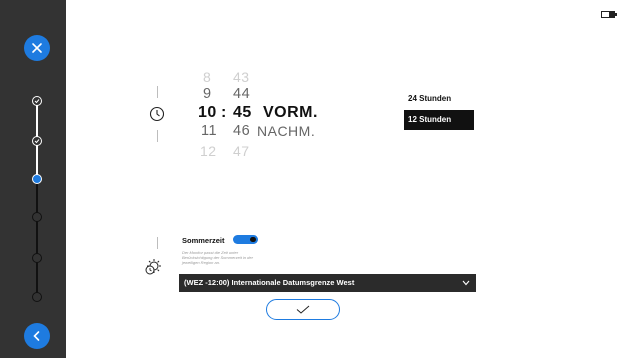 Image resolution: width=632 pixels, height=358 pixels. Describe the element at coordinates (203, 240) in the screenshot. I see `dst-label: Sommerzeit` at that location.